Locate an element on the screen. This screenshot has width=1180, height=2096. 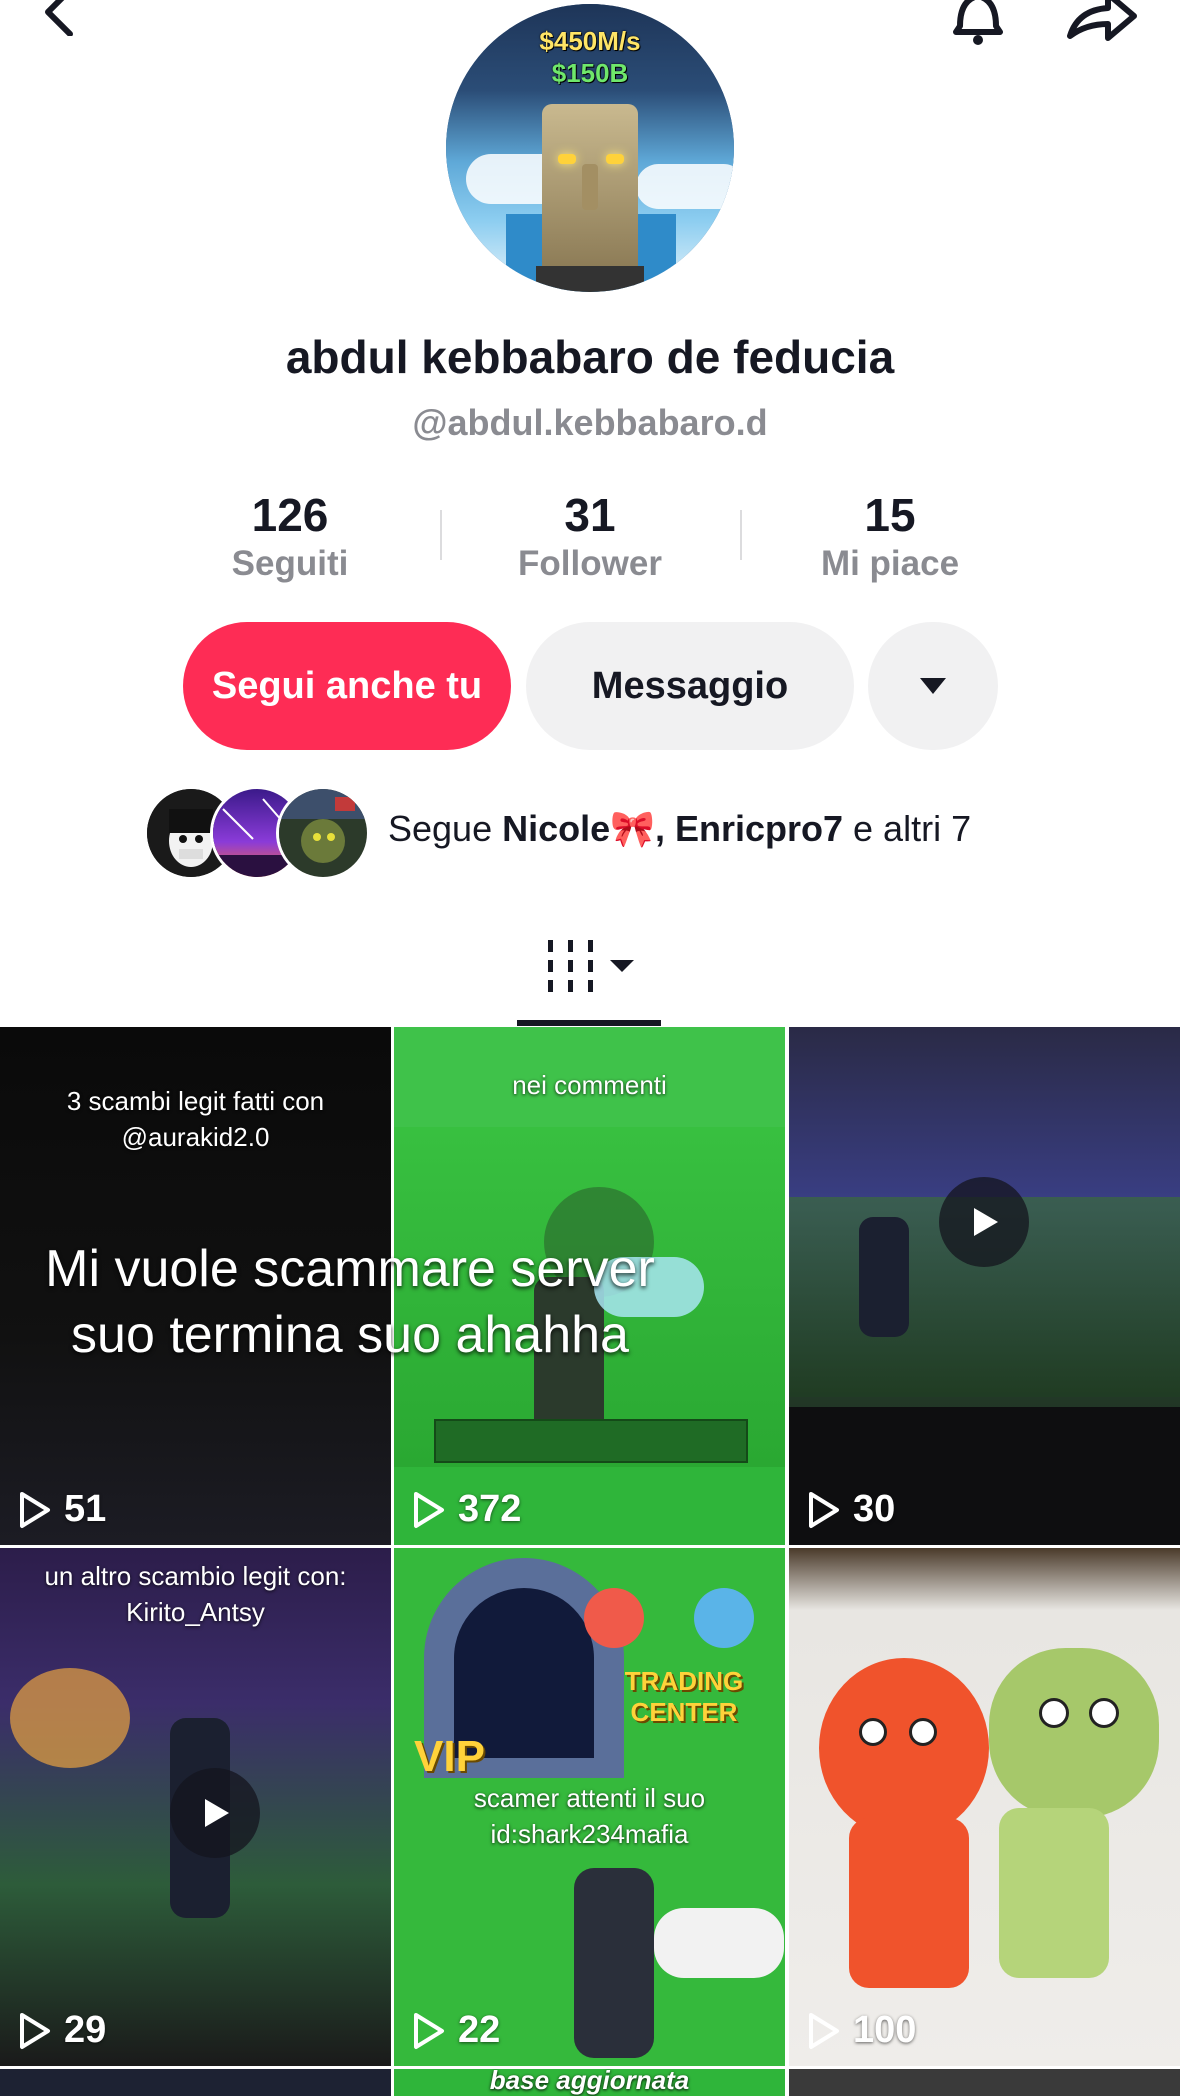
avatar-text-value: $150B is located at coordinates (590, 73).